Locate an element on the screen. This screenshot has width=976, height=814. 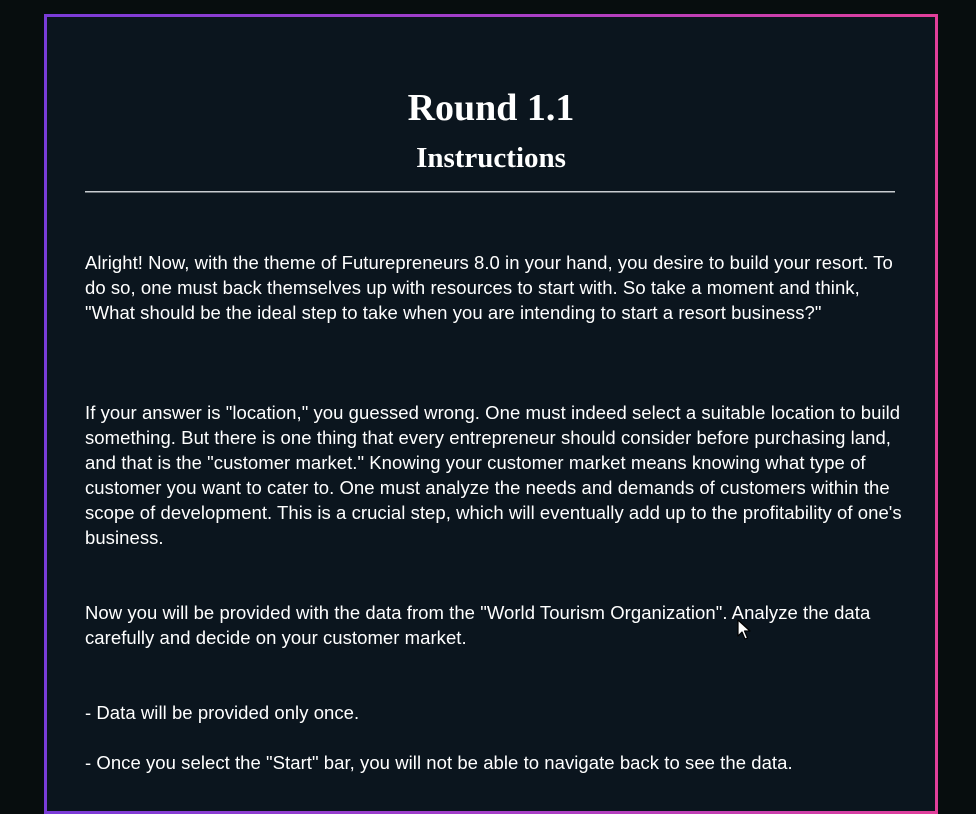
mouse-pointer-icon is located at coordinates (744, 629).